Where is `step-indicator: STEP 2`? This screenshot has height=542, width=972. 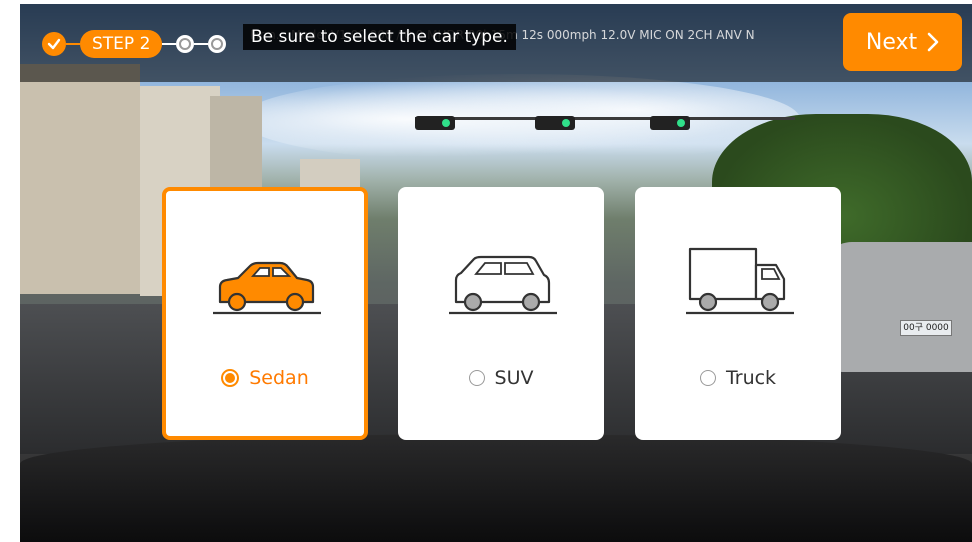
step-indicator: STEP 2 is located at coordinates (134, 44).